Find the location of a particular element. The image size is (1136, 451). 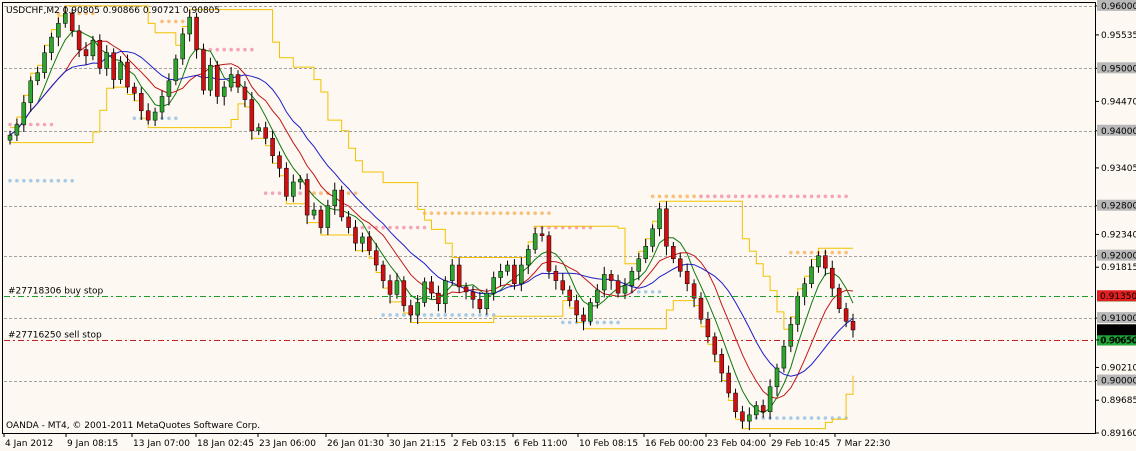

y-tick-label-11: 0.90650 is located at coordinates (1118, 341).